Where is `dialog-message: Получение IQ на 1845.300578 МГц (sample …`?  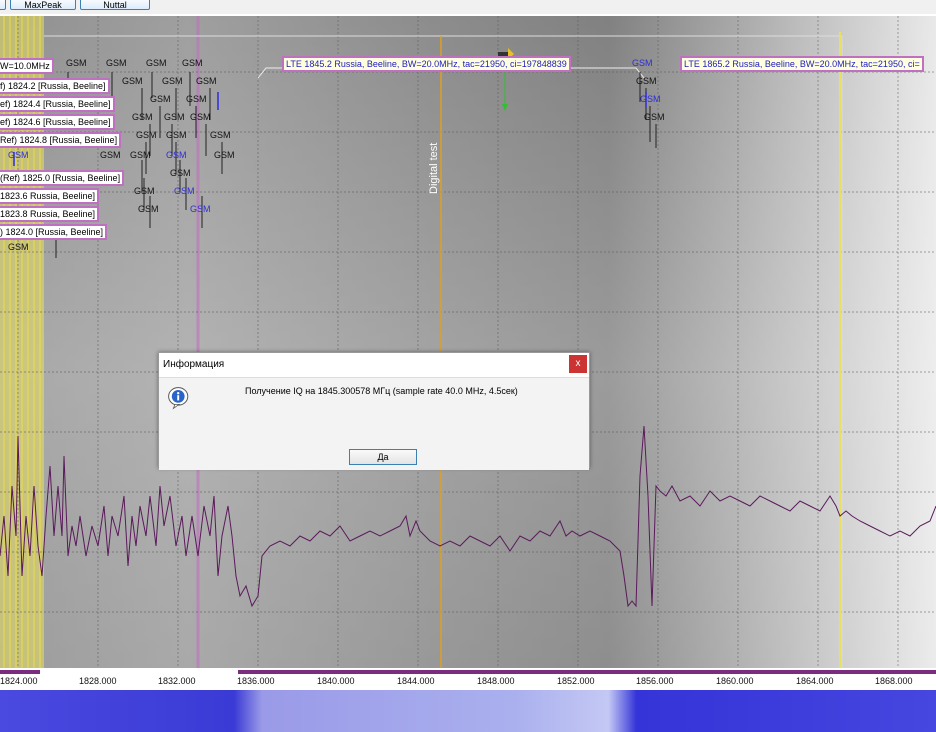 dialog-message: Получение IQ на 1845.300578 МГц (sample … is located at coordinates (381, 391).